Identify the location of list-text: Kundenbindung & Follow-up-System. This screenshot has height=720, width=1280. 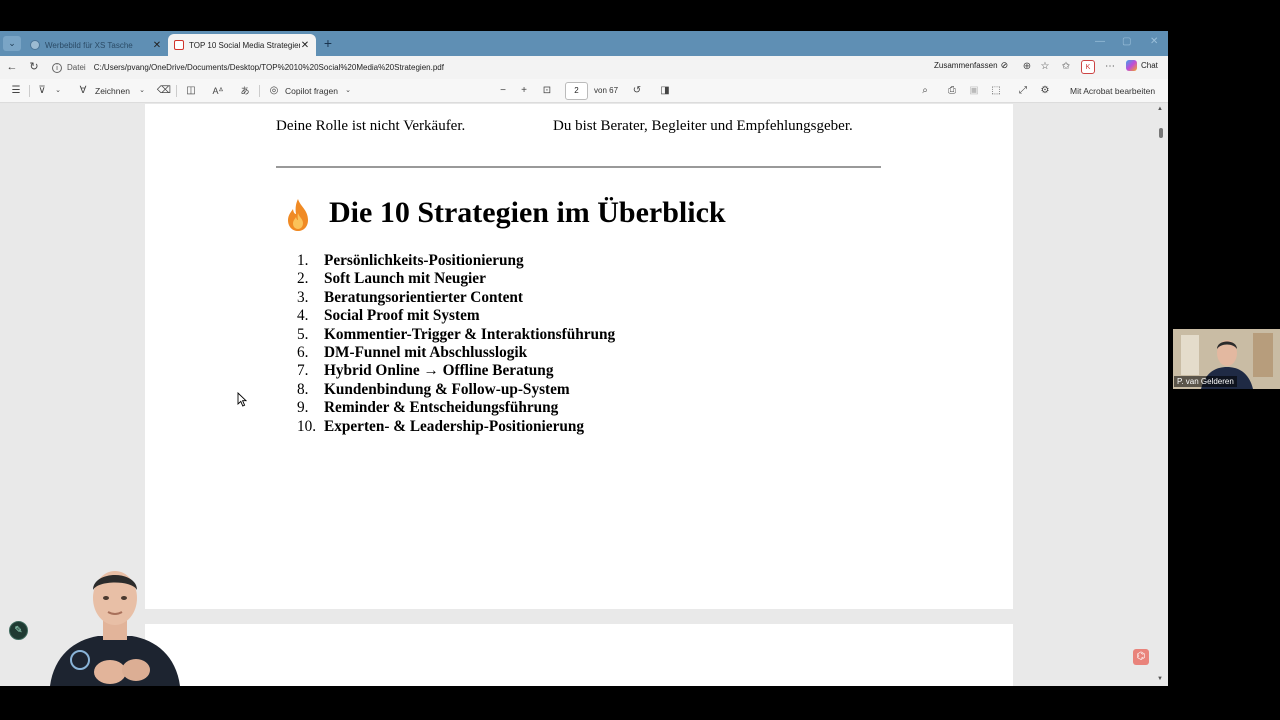
(447, 389).